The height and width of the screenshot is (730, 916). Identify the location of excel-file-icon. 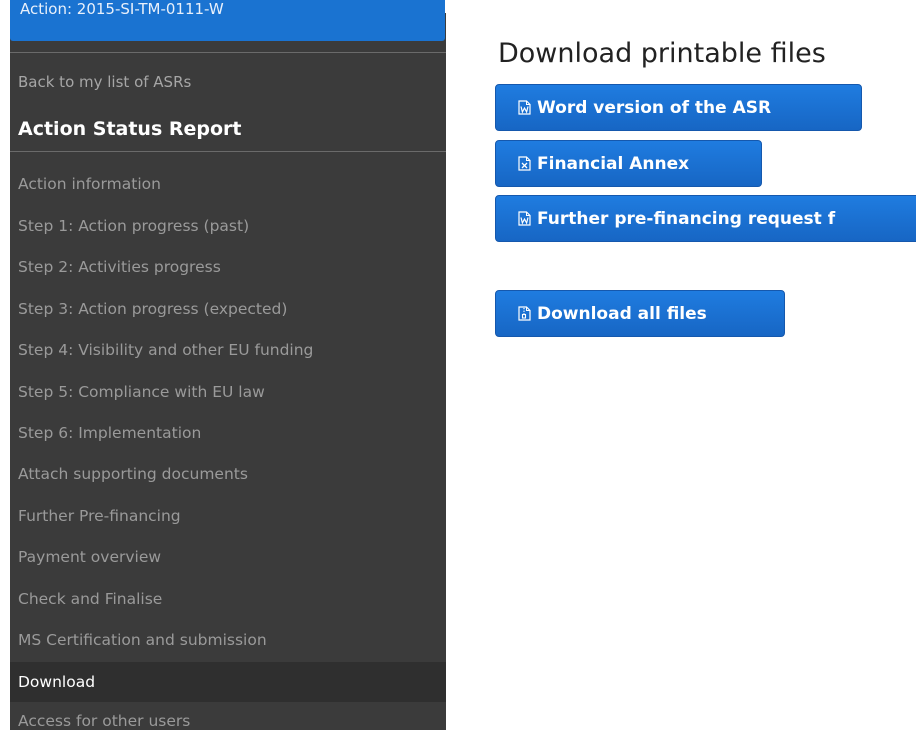
(524, 163).